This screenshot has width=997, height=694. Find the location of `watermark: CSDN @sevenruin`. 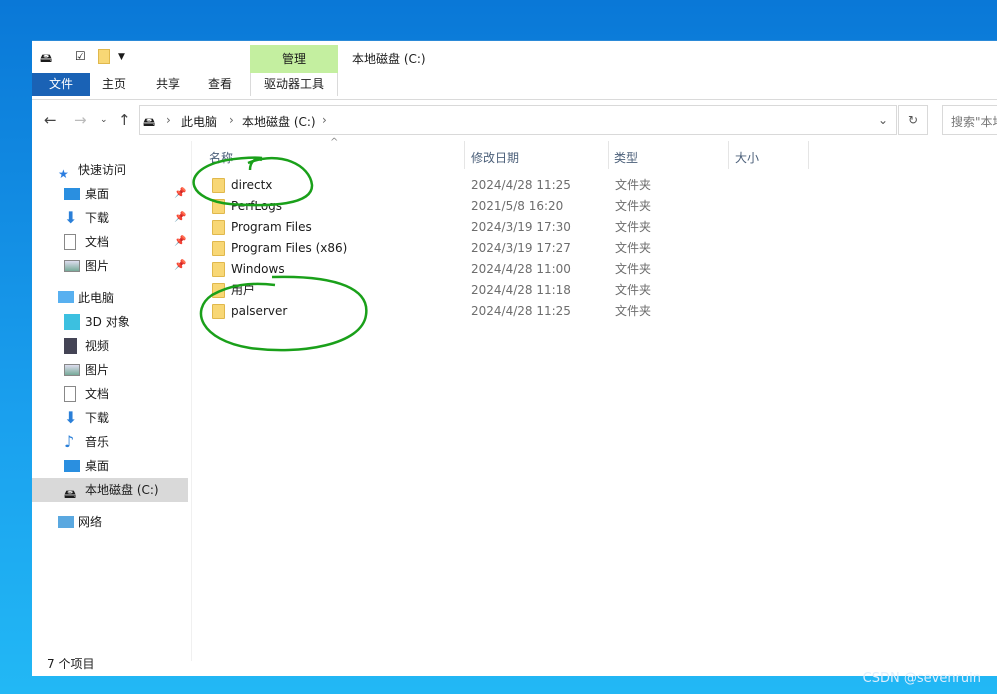

watermark: CSDN @sevenruin is located at coordinates (921, 678).